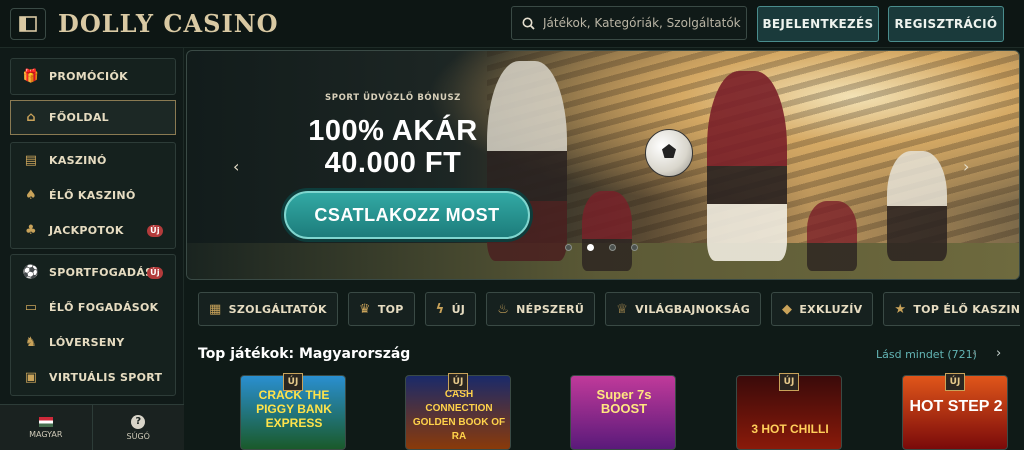 This screenshot has width=1024, height=450. What do you see at coordinates (458, 309) in the screenshot?
I see `category-label: ÚJ` at bounding box center [458, 309].